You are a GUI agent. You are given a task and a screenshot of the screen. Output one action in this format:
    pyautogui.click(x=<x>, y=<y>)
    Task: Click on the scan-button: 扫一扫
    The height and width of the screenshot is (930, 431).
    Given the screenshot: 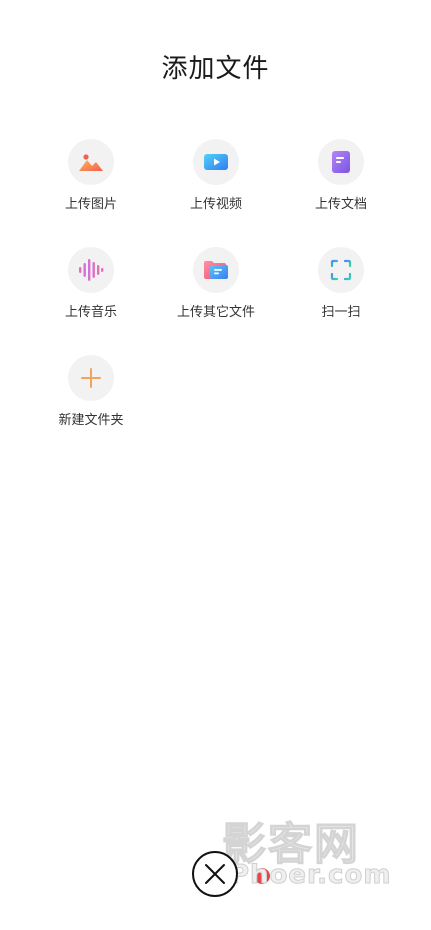 What is the action you would take?
    pyautogui.click(x=341, y=283)
    